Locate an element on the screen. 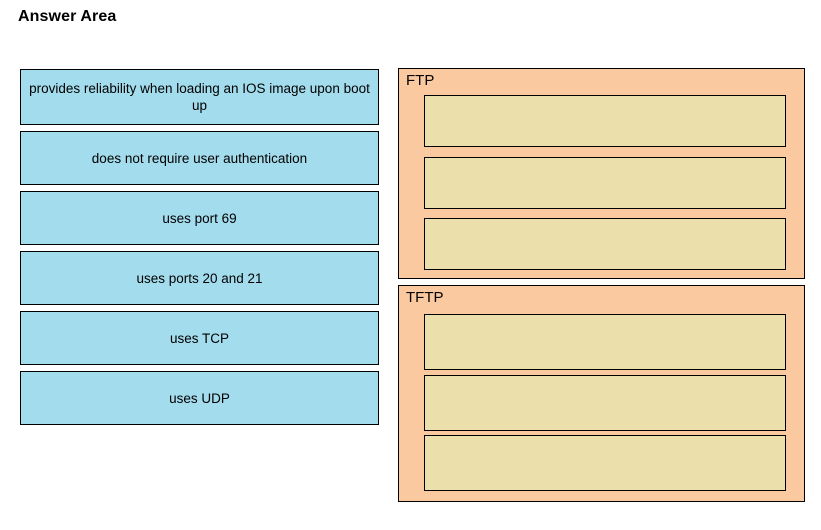 This screenshot has height=530, width=821. drag-item-label: uses UDP is located at coordinates (199, 398).